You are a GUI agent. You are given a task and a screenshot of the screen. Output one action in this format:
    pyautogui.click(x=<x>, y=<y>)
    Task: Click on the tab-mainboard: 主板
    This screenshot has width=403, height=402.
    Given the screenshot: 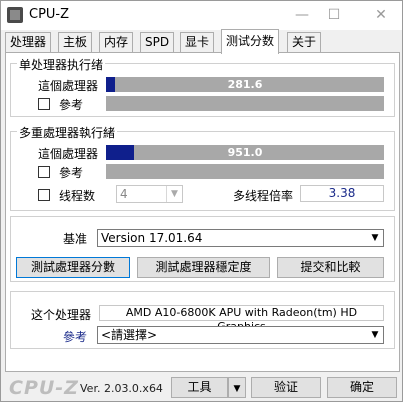 What is the action you would take?
    pyautogui.click(x=75, y=42)
    